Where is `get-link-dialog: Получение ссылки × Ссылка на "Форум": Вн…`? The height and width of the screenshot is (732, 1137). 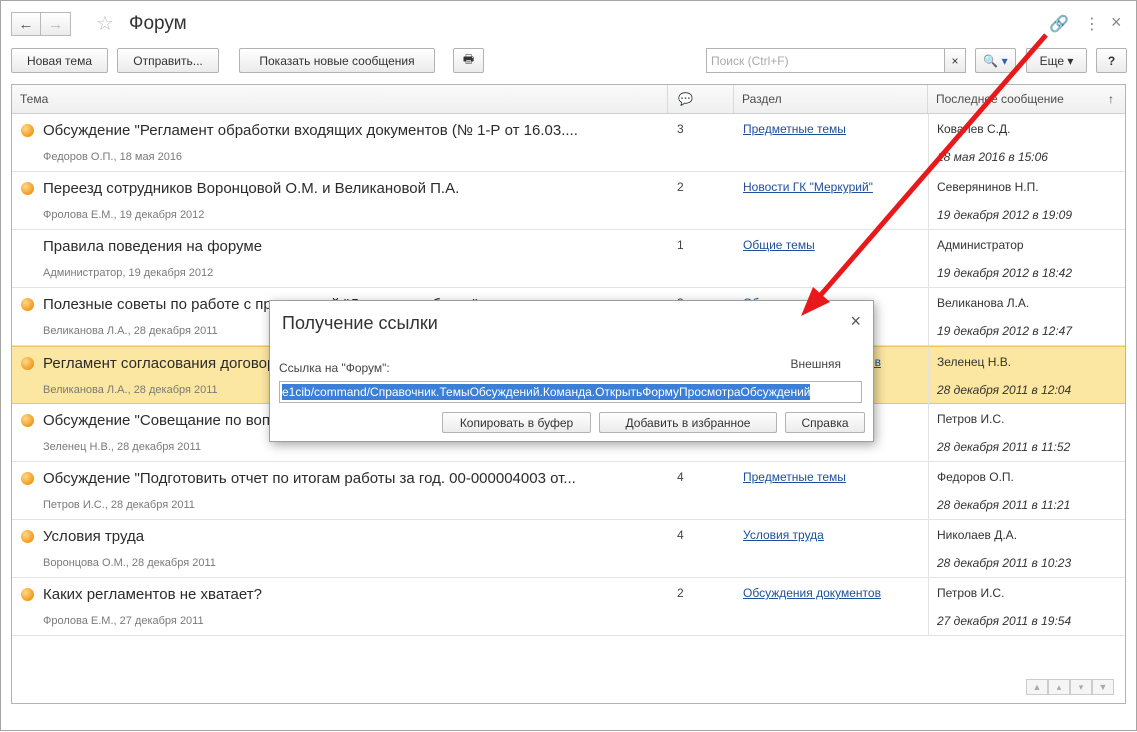
get-link-dialog: Получение ссылки × Ссылка на "Форум": Вн… is located at coordinates (571, 371).